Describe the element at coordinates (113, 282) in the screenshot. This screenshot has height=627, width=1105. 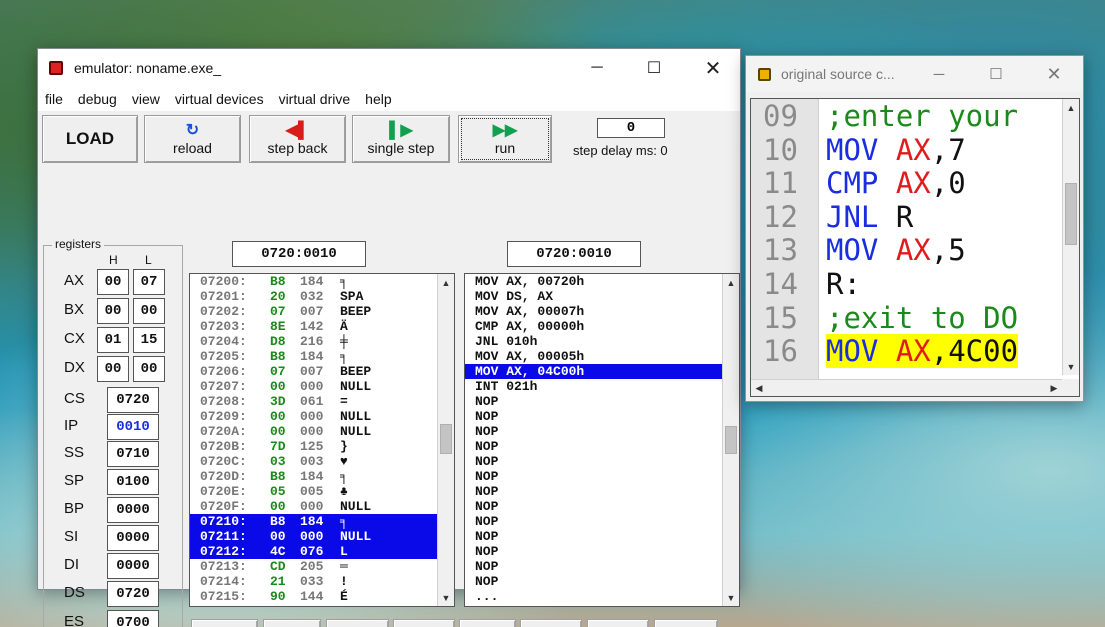
I see `reg-ax-high: 00` at that location.